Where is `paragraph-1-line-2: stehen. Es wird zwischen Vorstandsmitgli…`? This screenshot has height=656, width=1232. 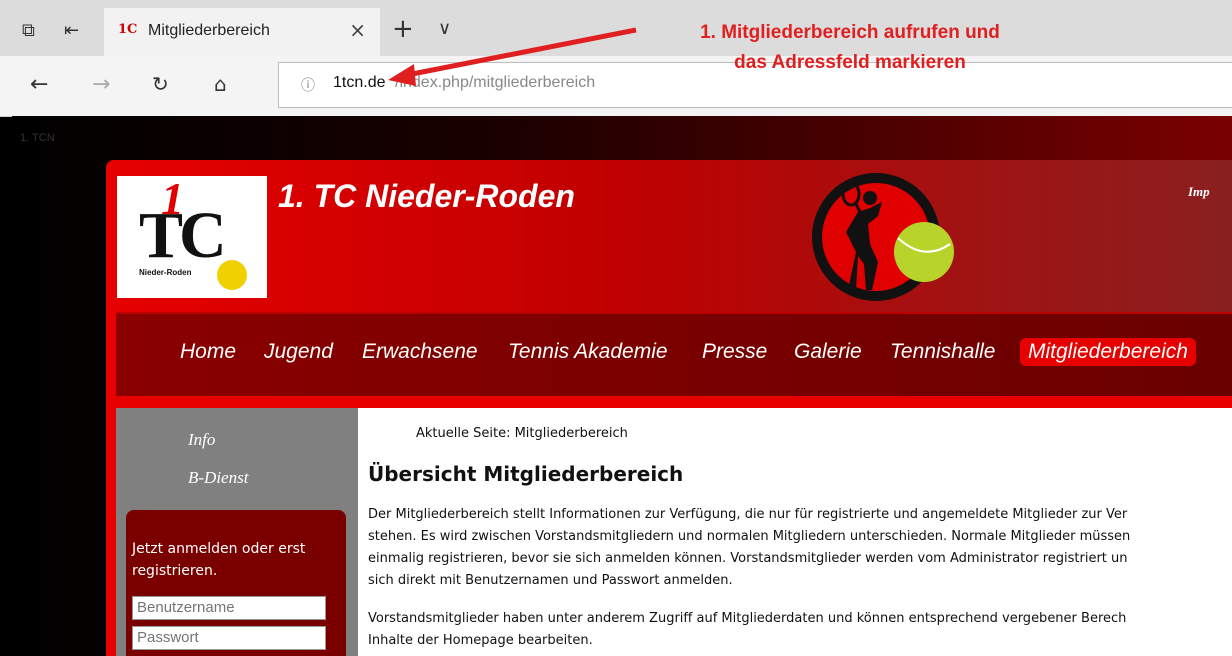 paragraph-1-line-2: stehen. Es wird zwischen Vorstandsmitgli… is located at coordinates (749, 536).